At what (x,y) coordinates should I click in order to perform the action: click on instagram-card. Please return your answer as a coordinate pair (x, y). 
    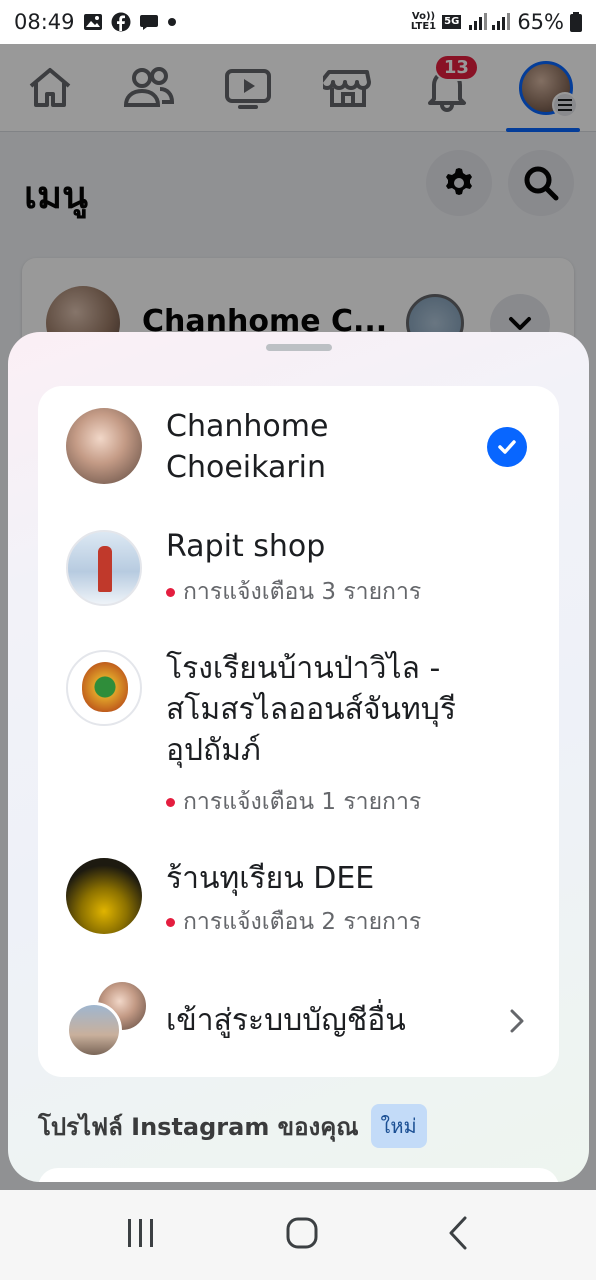
    Looking at the image, I should click on (298, 1175).